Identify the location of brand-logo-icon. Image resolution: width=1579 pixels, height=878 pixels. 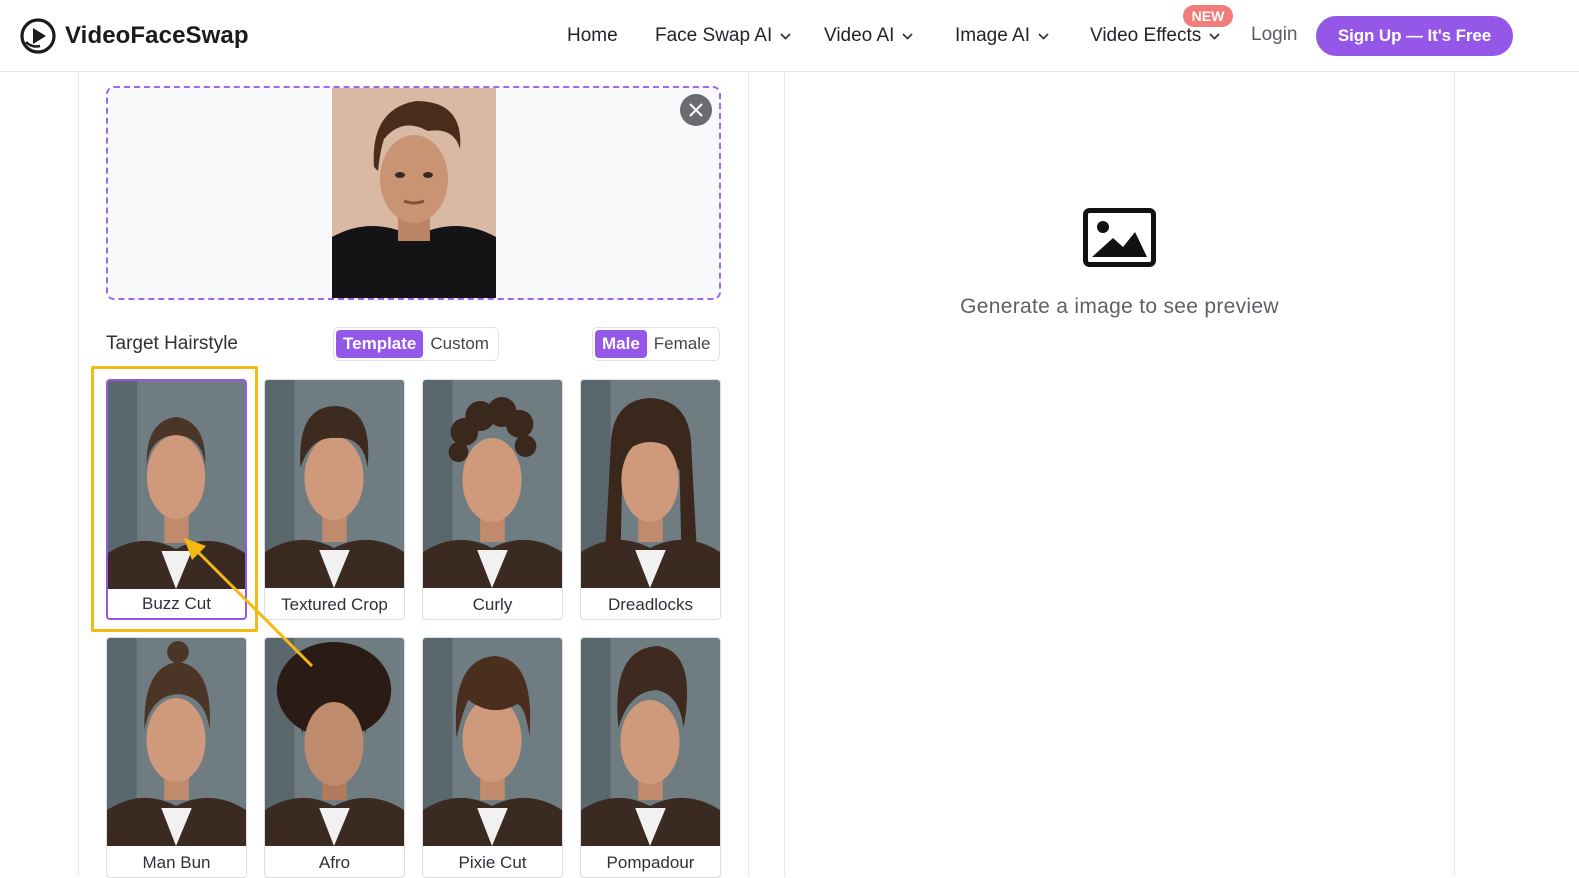
(38, 36).